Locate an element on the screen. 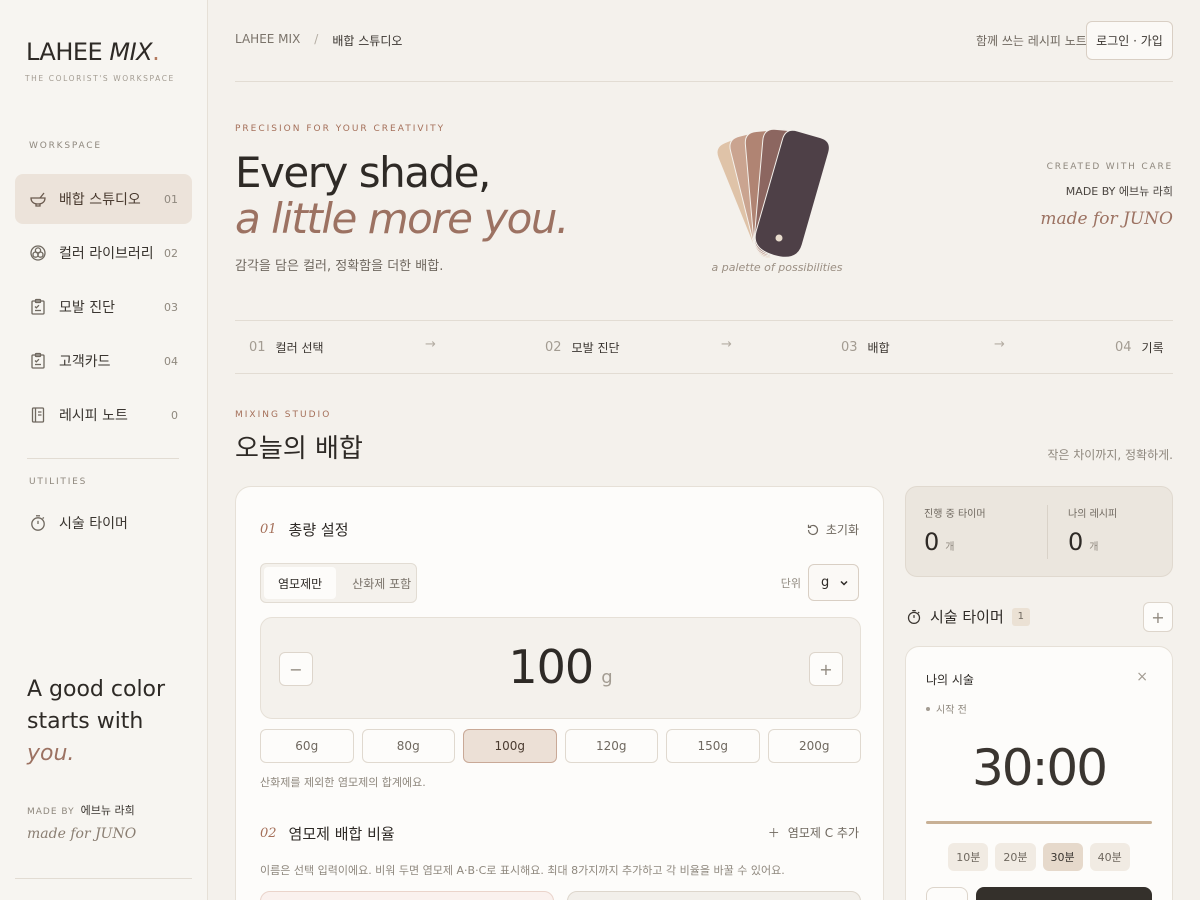 Image resolution: width=1200 pixels, height=900 pixels. mode-with-developer: 산화제 포함 is located at coordinates (381, 583).